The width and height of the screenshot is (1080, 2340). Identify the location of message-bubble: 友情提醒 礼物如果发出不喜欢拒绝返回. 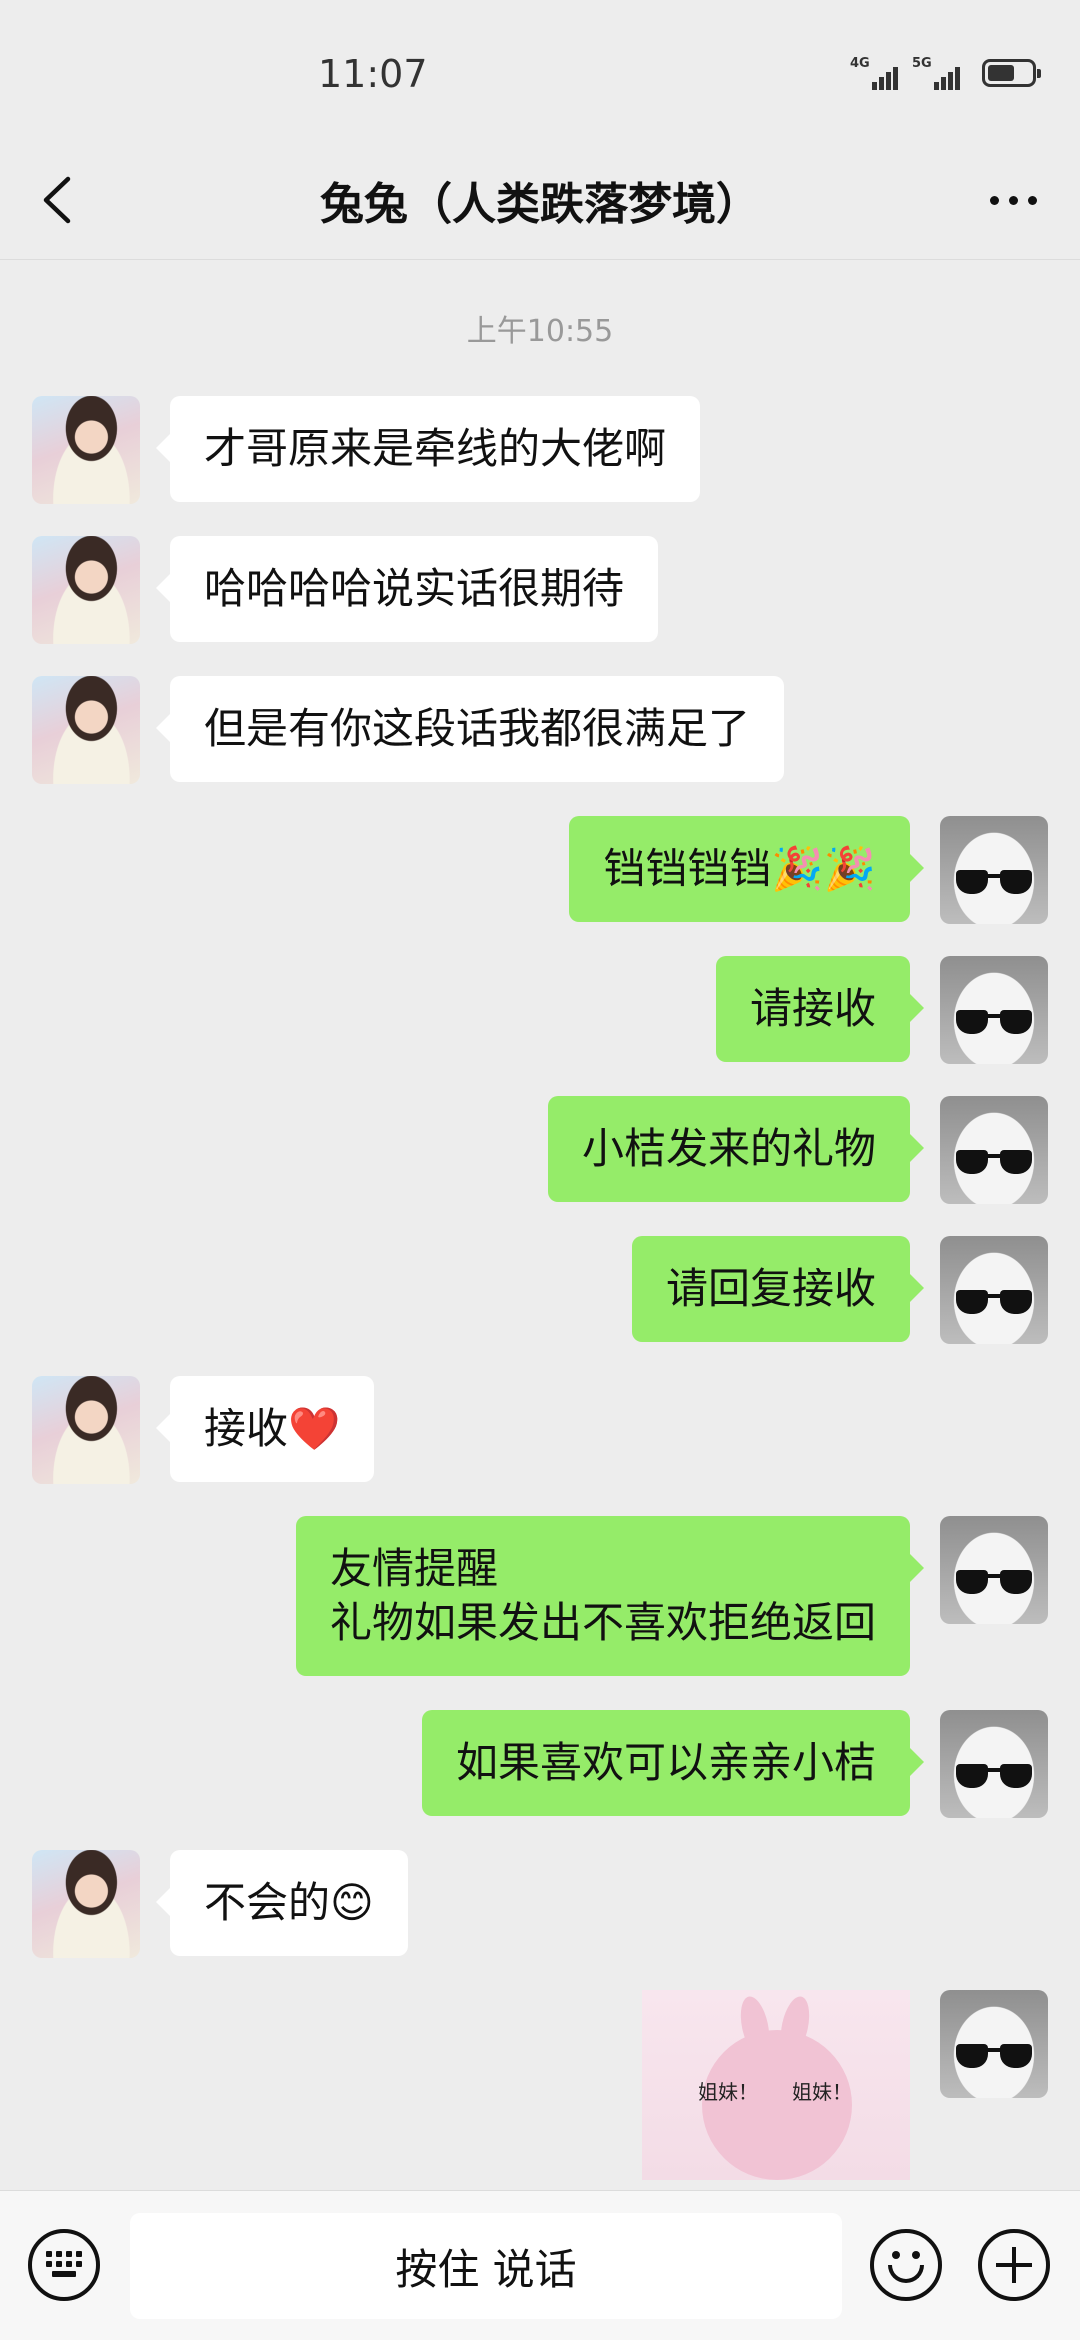
(610, 1596).